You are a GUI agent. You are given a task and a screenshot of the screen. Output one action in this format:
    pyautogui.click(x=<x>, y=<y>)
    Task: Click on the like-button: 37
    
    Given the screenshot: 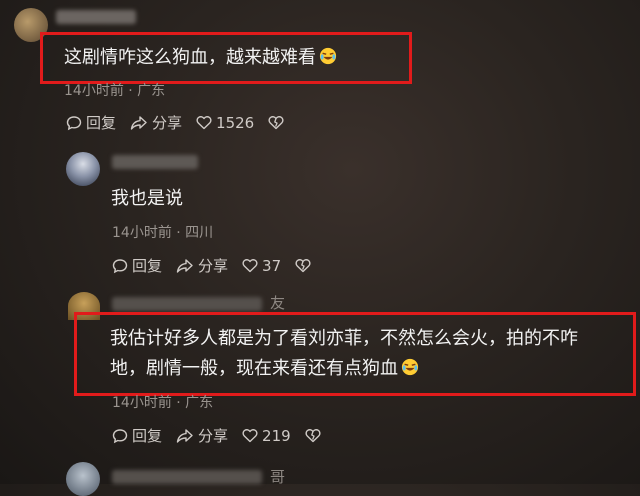 What is the action you would take?
    pyautogui.click(x=261, y=266)
    